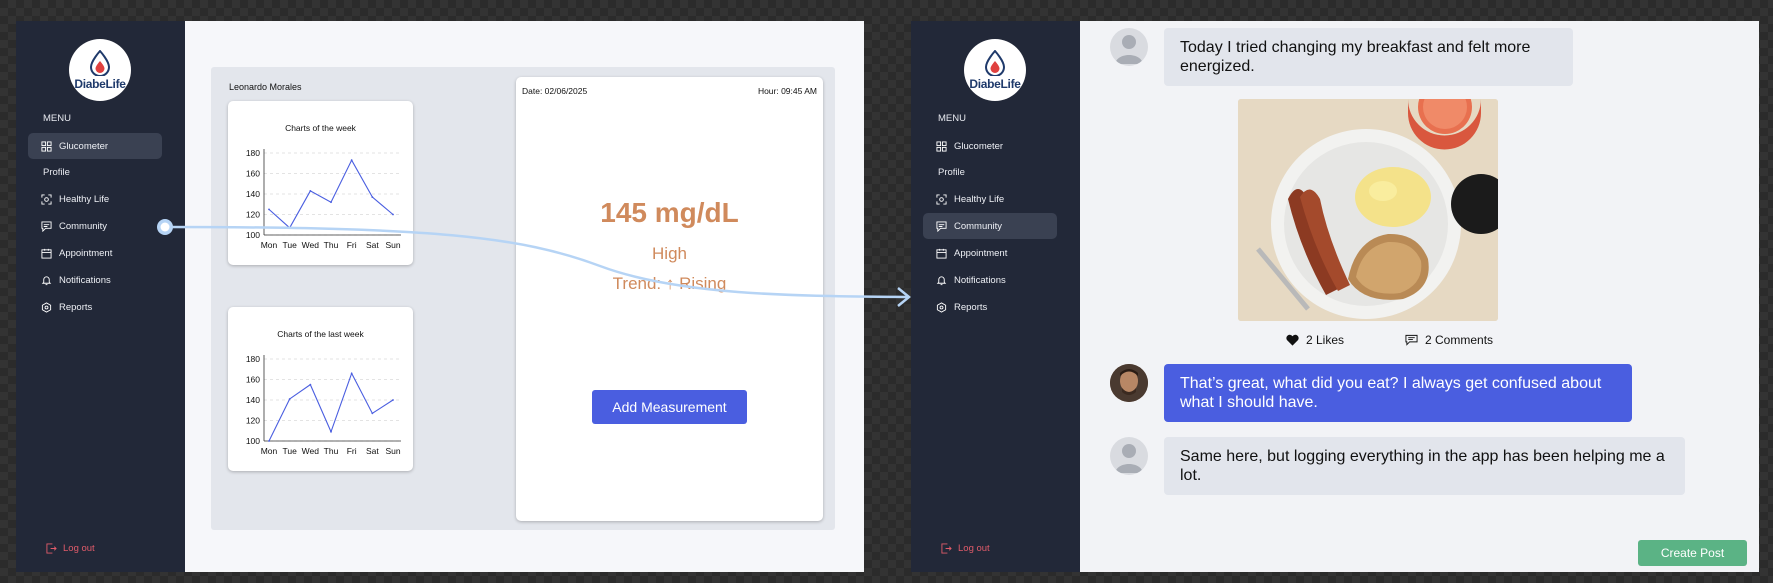  Describe the element at coordinates (1692, 553) in the screenshot. I see `create-post-button: Create Post` at that location.